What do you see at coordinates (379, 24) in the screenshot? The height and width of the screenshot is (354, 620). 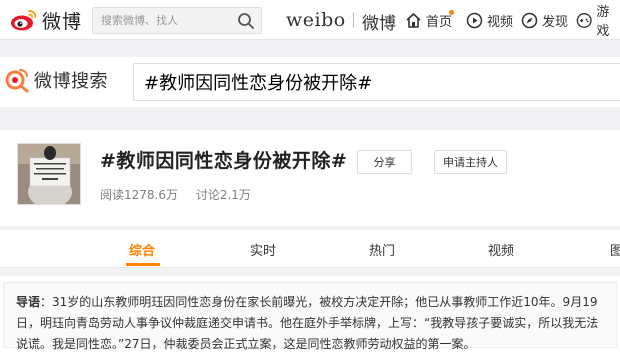 I see `brand-weibo-cn: 微博` at bounding box center [379, 24].